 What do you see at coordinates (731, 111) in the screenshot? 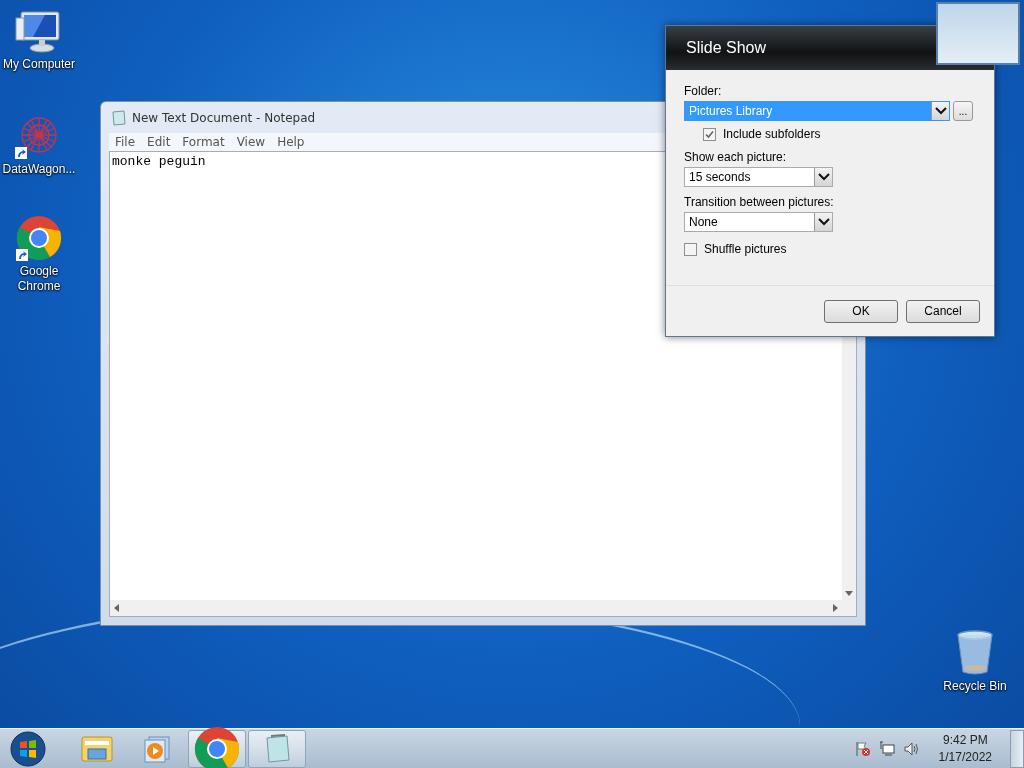
I see `dropdown-value: Pictures Library` at bounding box center [731, 111].